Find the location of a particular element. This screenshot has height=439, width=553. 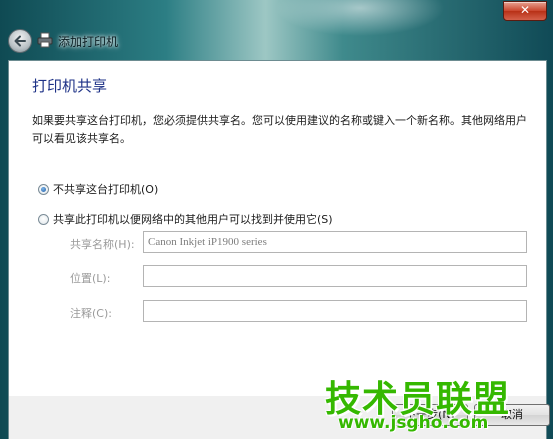

location-label: 位置(L): is located at coordinates (90, 278).